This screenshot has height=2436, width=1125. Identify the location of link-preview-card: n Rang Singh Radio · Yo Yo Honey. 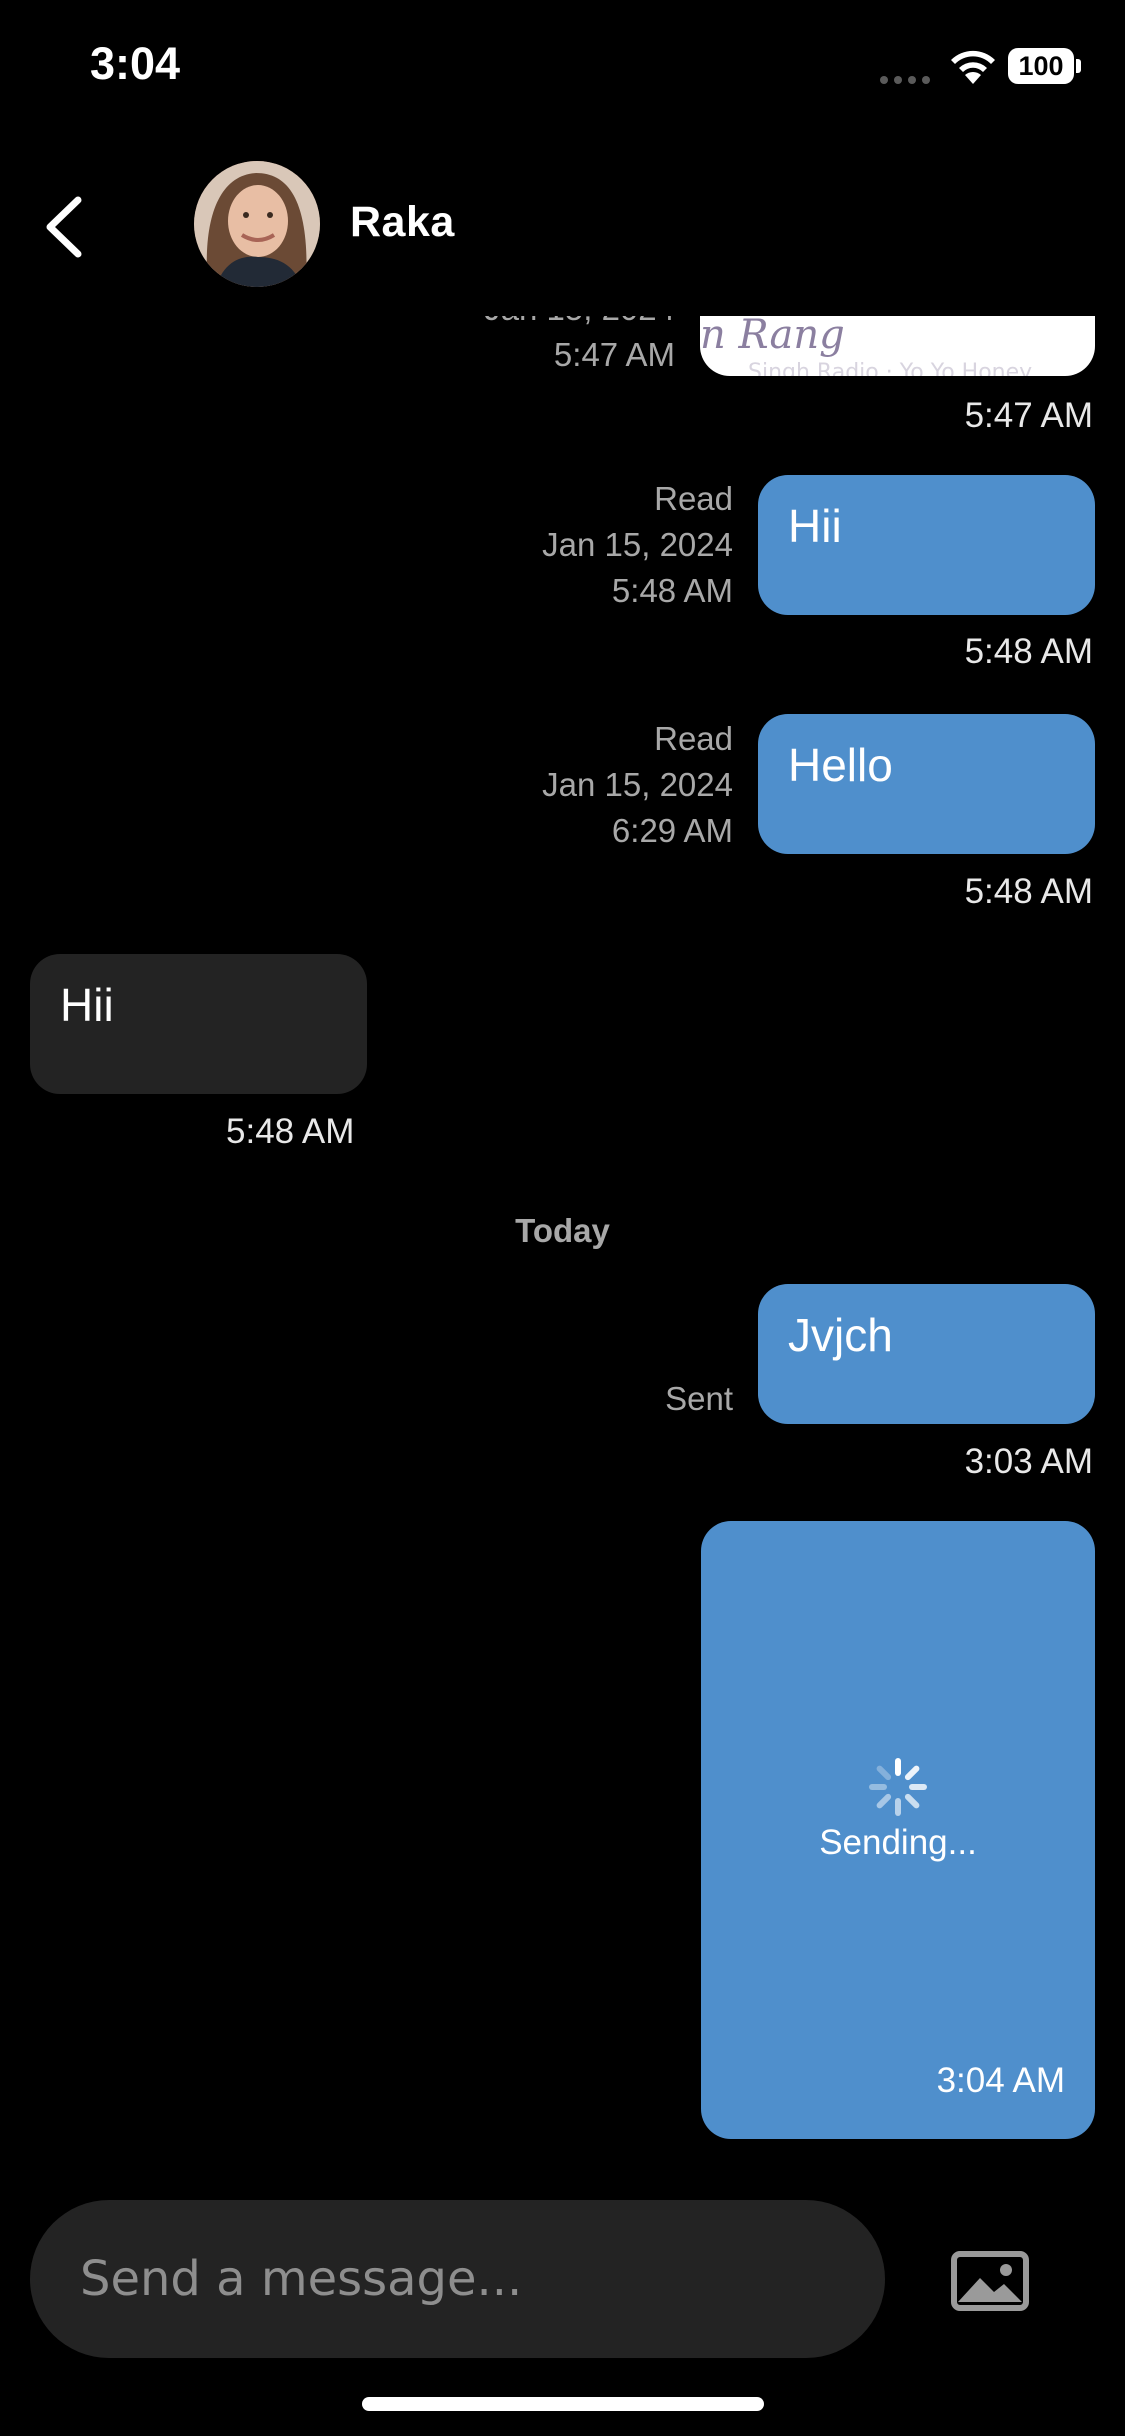
(897, 346).